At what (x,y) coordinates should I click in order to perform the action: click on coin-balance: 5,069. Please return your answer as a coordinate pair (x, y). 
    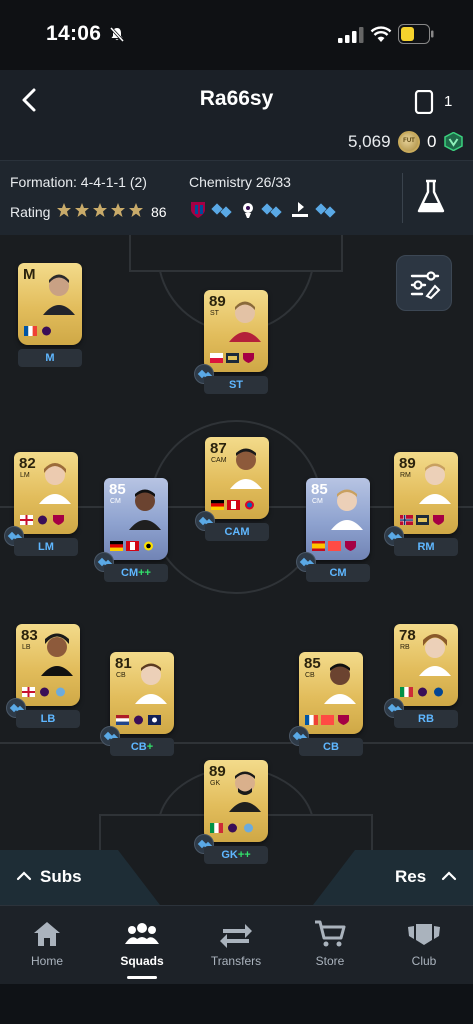
    Looking at the image, I should click on (369, 141).